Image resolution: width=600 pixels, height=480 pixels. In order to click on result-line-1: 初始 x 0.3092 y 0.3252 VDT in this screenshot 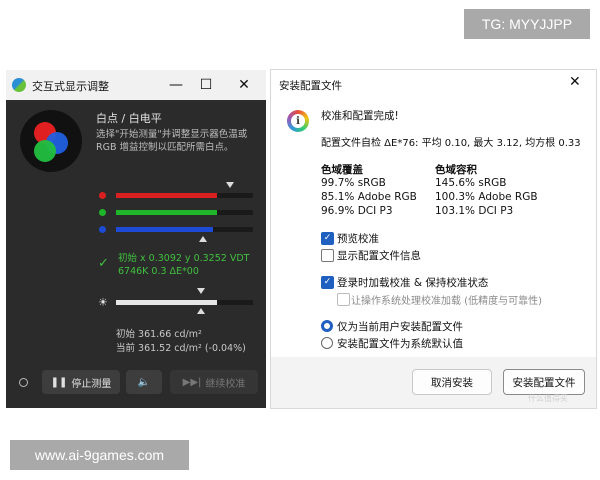, I will do `click(184, 258)`.